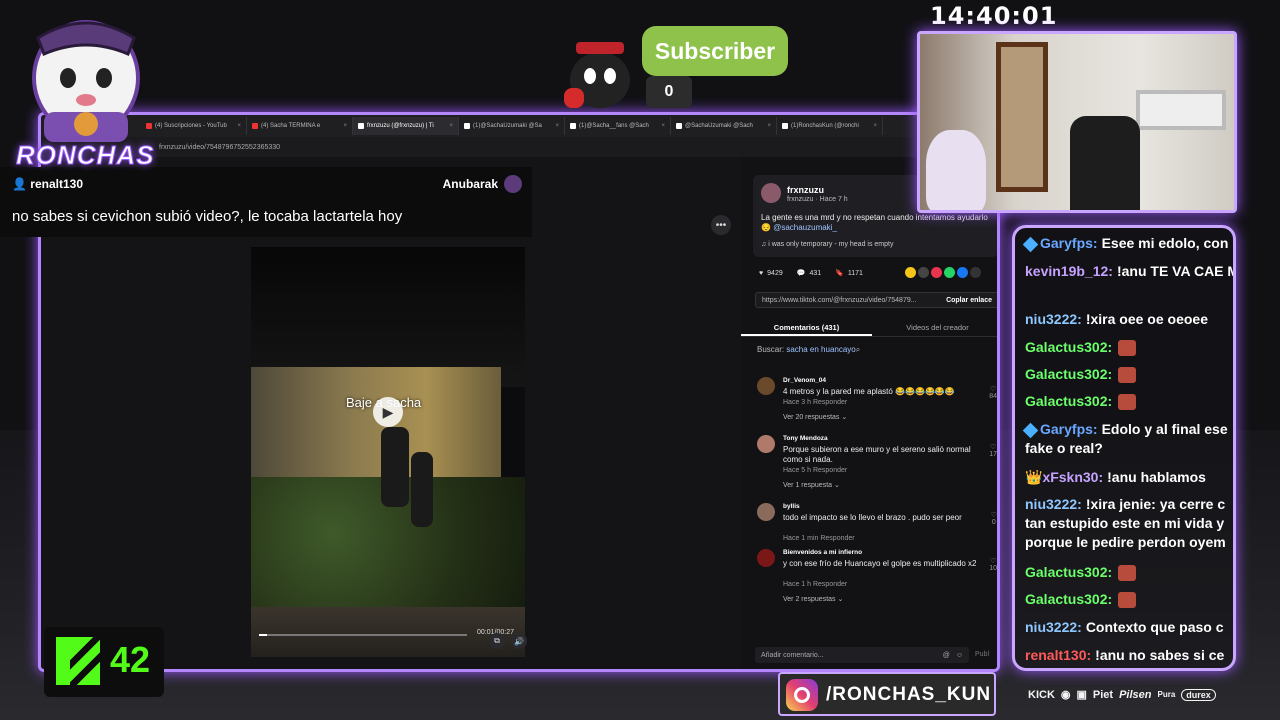  Describe the element at coordinates (519, 147) in the screenshot. I see `address-bar: frxnzuzu/video/7548796752552365330` at that location.